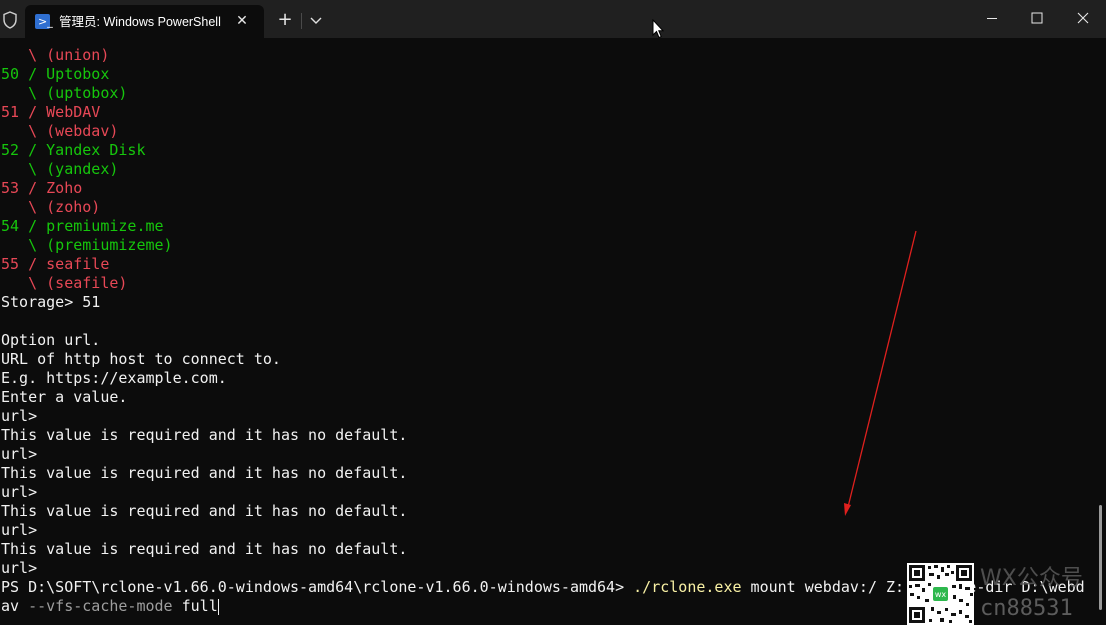 The width and height of the screenshot is (1106, 625). I want to click on minimize-button, so click(992, 19).